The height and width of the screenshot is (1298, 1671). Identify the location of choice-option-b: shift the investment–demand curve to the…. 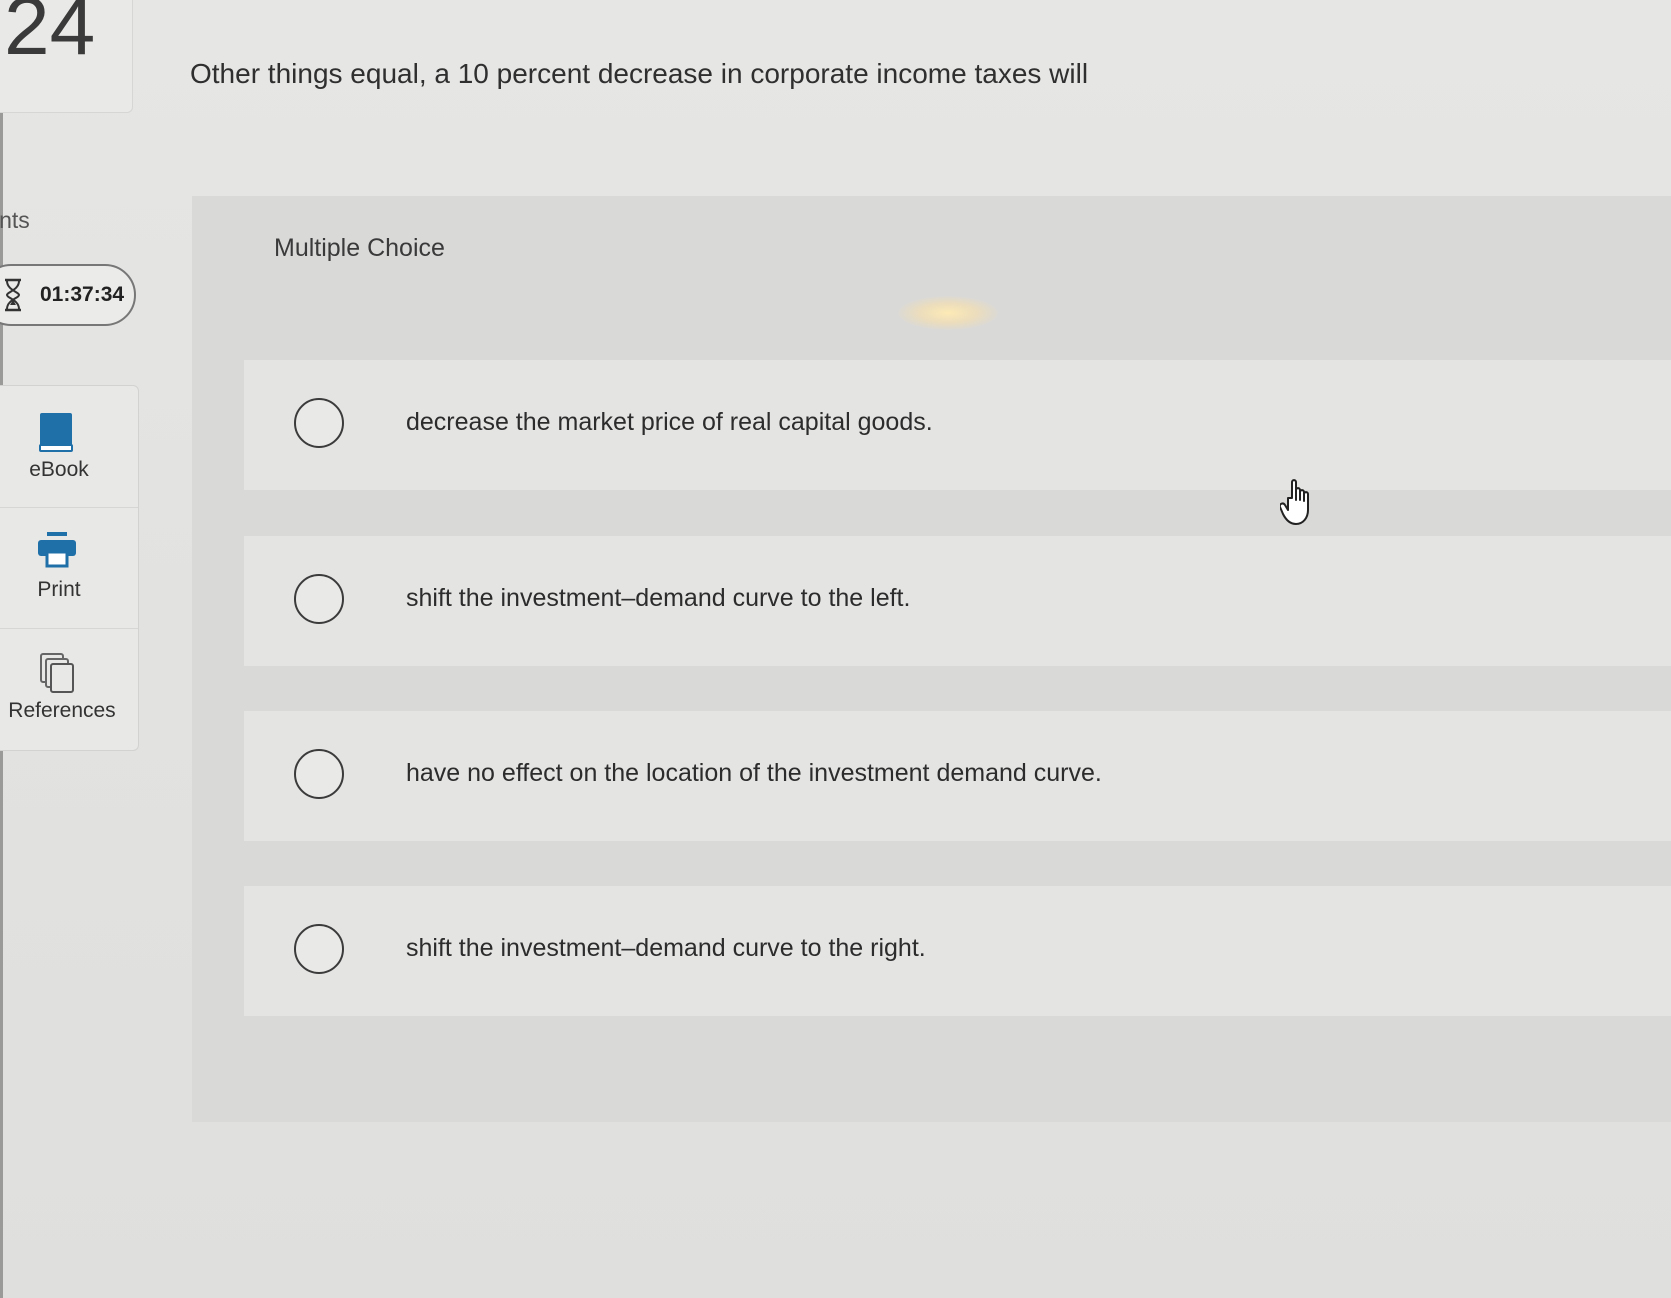
(957, 601).